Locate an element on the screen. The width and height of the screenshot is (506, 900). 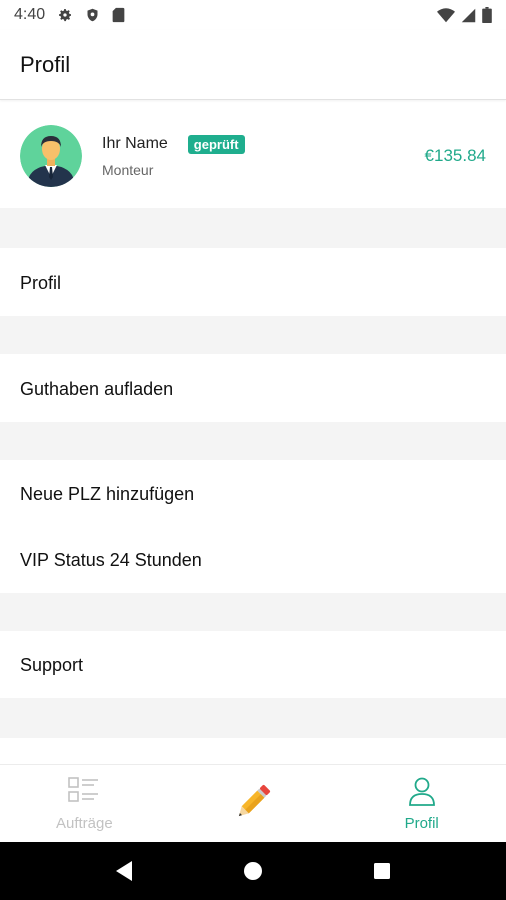
nav-profile: Profil is located at coordinates (421, 804).